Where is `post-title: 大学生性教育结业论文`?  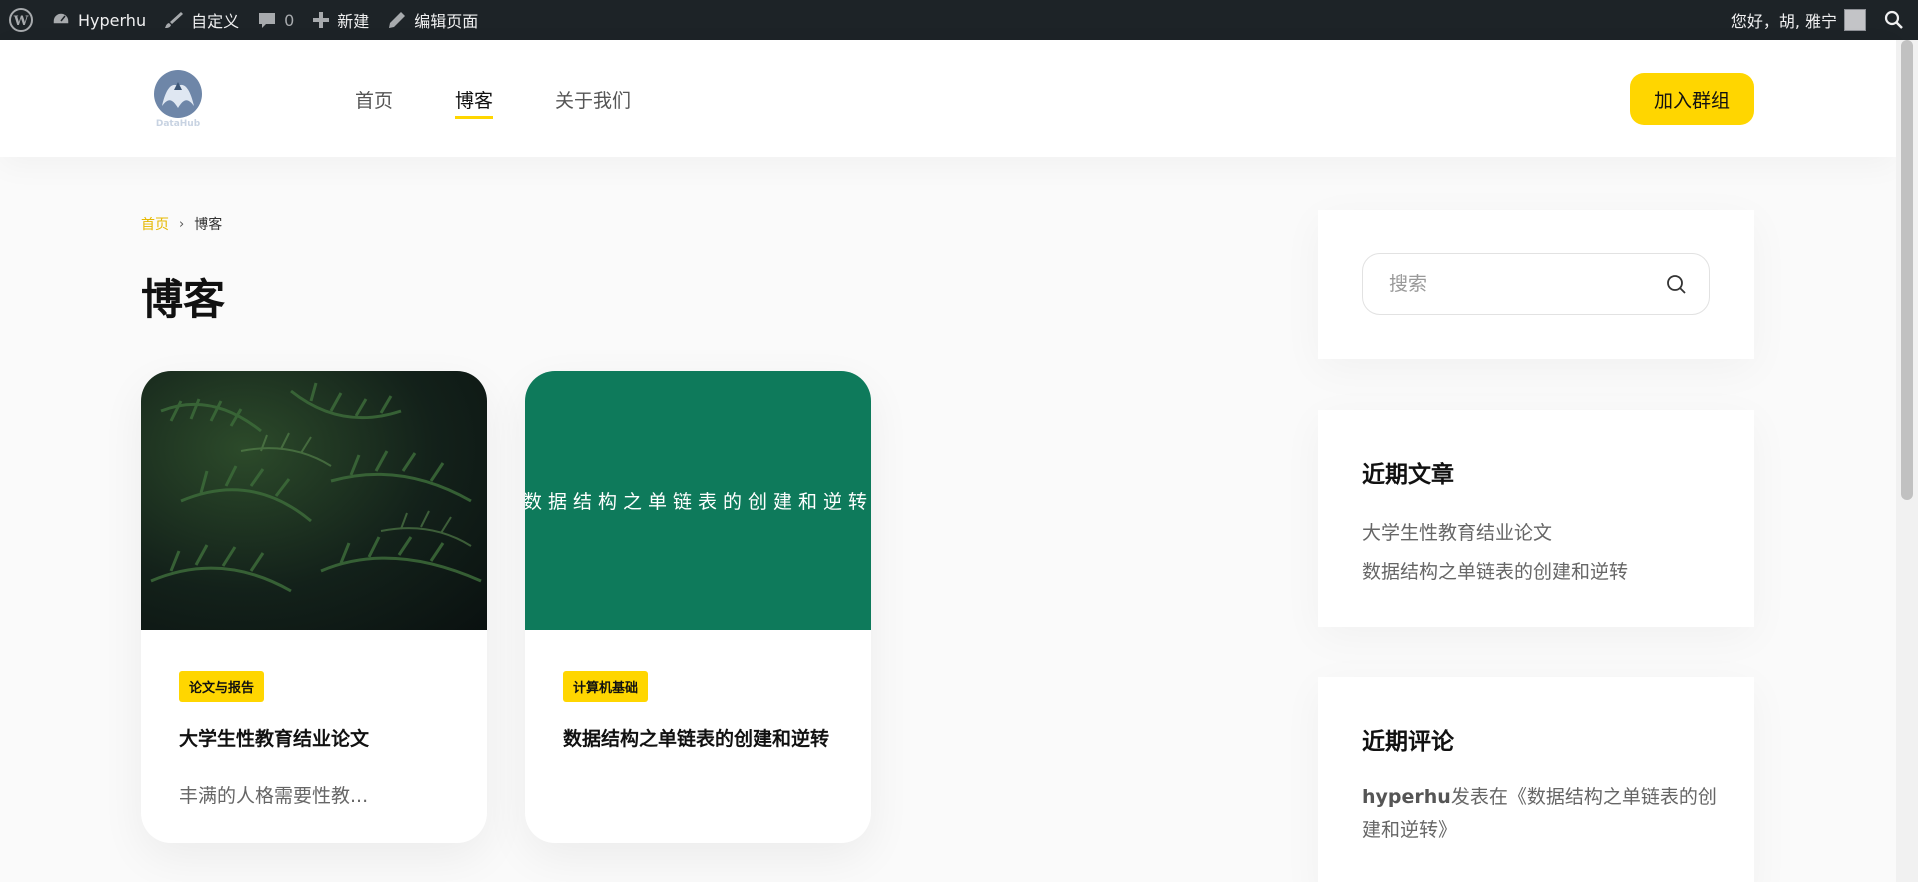
post-title: 大学生性教育结业论文 is located at coordinates (319, 739).